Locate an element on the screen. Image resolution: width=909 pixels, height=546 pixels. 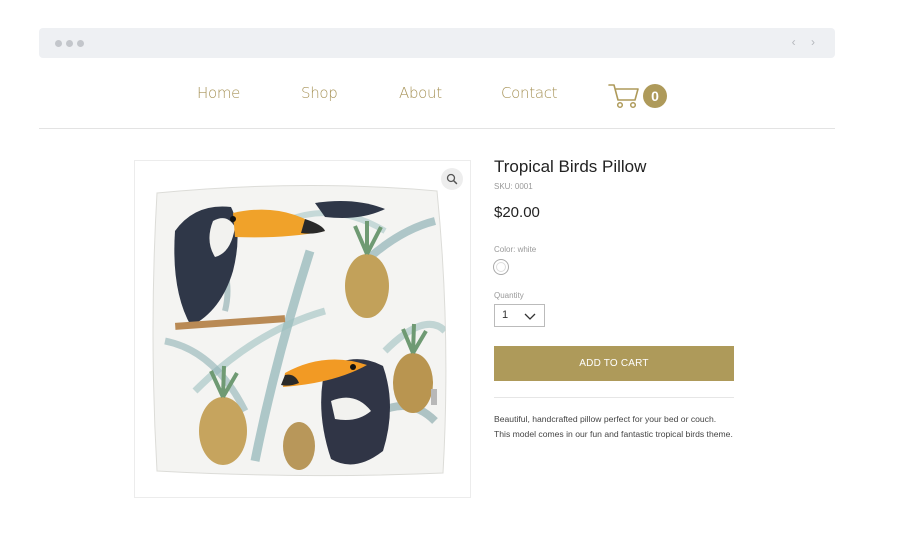
chevron-down-icon is located at coordinates (530, 316).